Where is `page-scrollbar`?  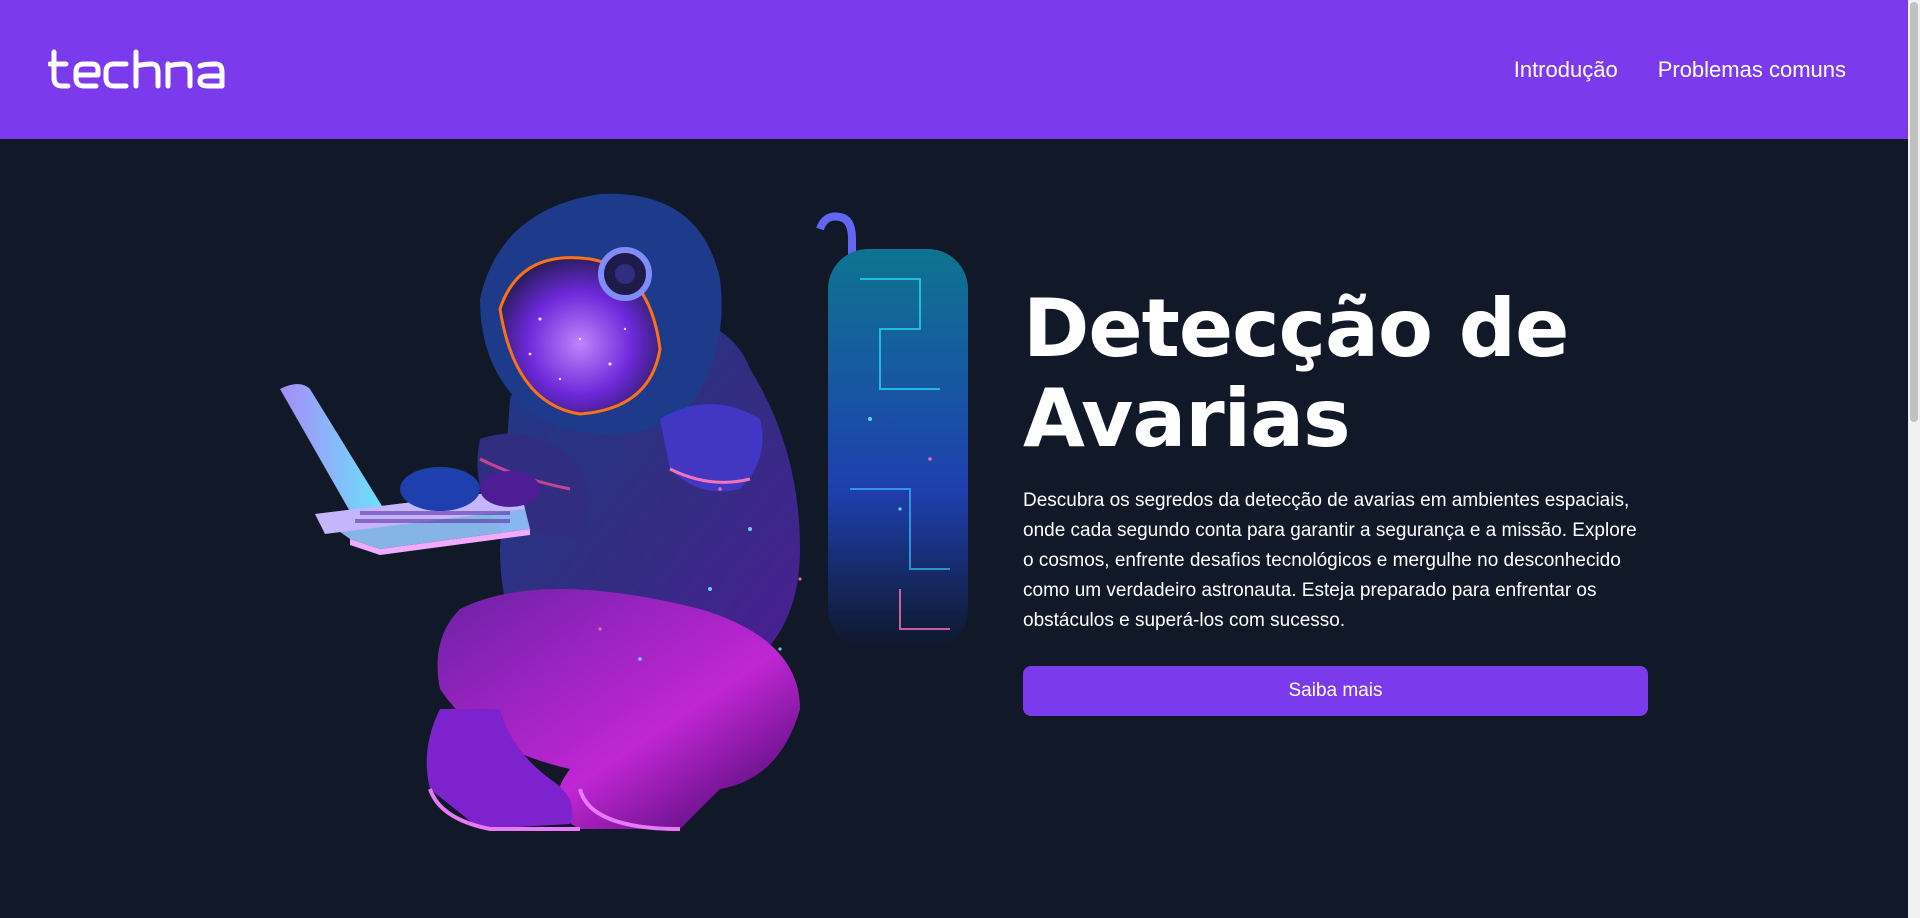
page-scrollbar is located at coordinates (1914, 459).